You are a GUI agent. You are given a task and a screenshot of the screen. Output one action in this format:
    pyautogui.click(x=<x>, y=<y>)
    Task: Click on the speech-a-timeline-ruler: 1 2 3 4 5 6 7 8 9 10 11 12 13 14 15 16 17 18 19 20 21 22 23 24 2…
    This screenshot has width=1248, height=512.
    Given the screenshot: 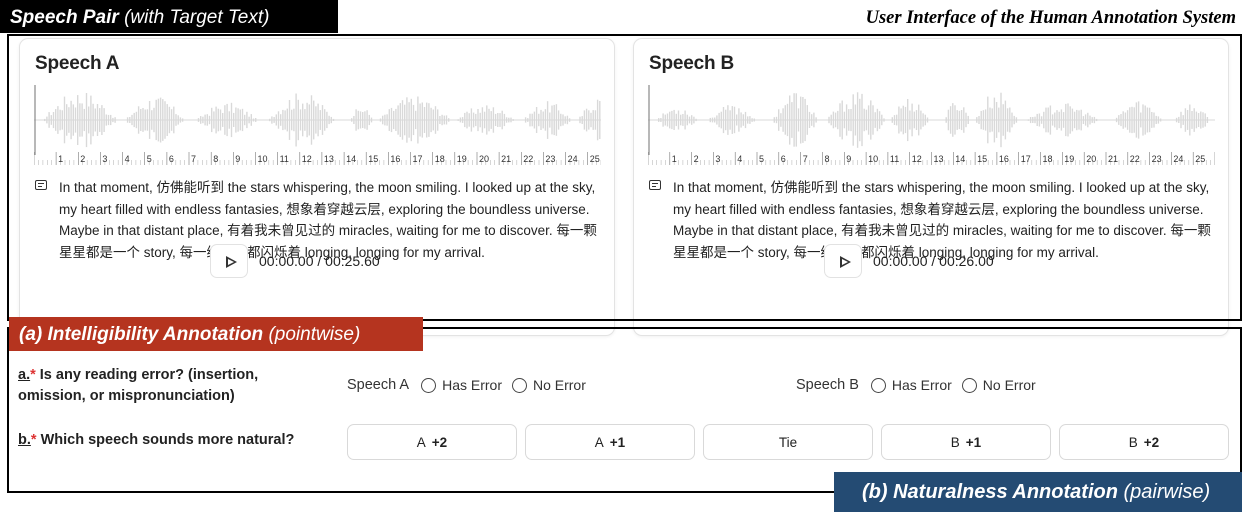 What is the action you would take?
    pyautogui.click(x=317, y=158)
    